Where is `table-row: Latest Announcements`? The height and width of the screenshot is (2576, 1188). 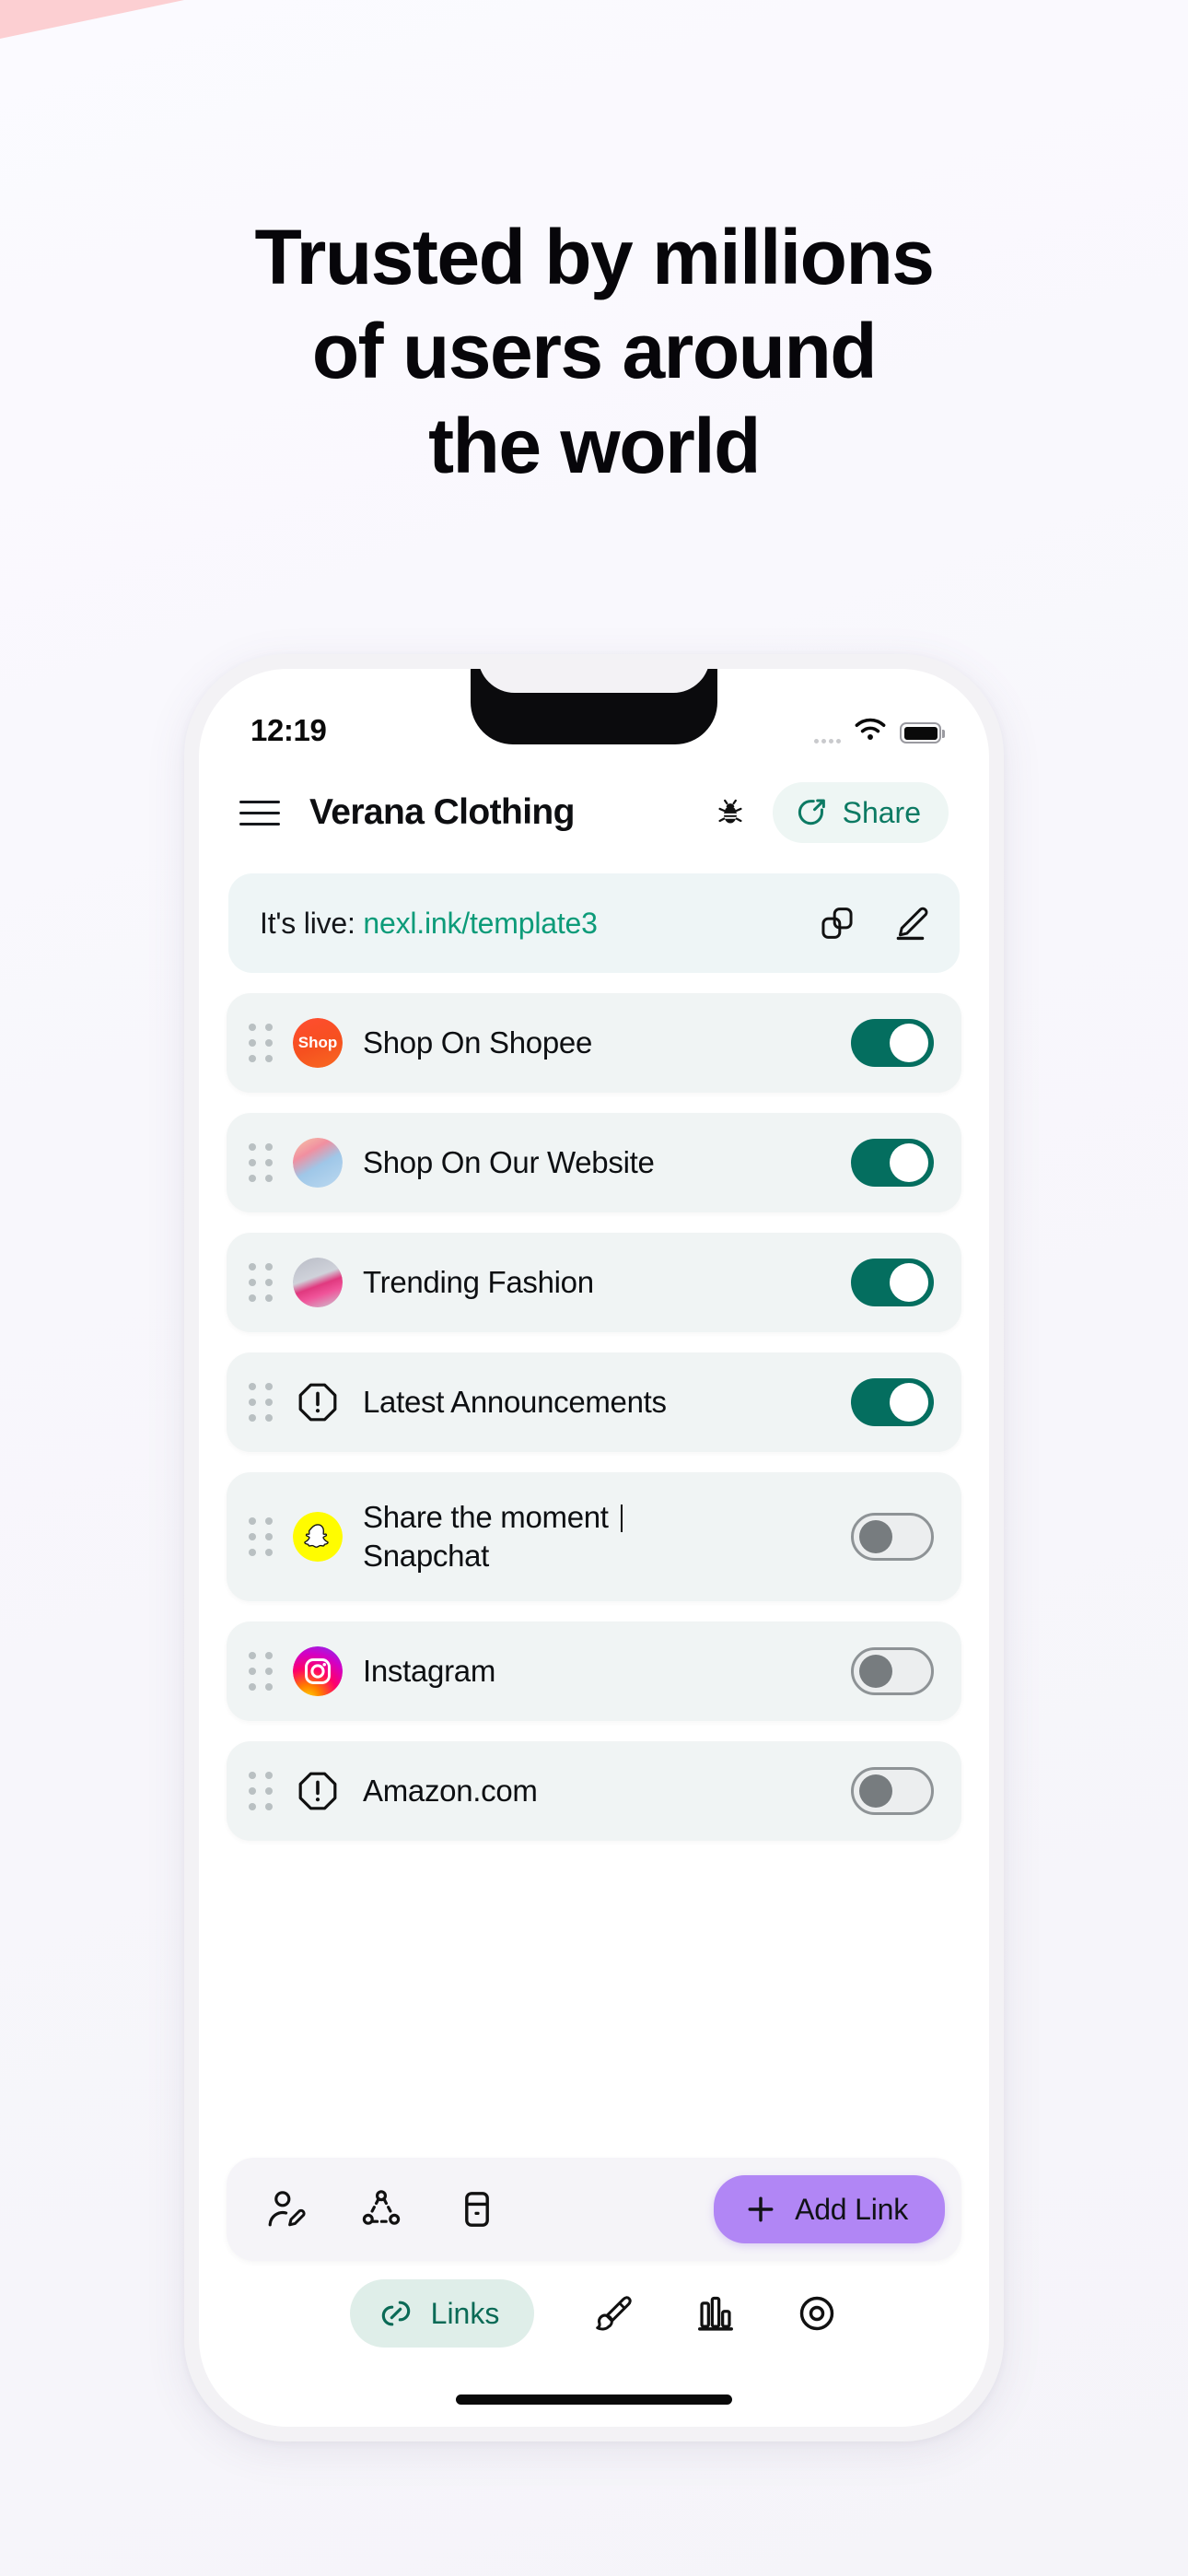 table-row: Latest Announcements is located at coordinates (594, 1402).